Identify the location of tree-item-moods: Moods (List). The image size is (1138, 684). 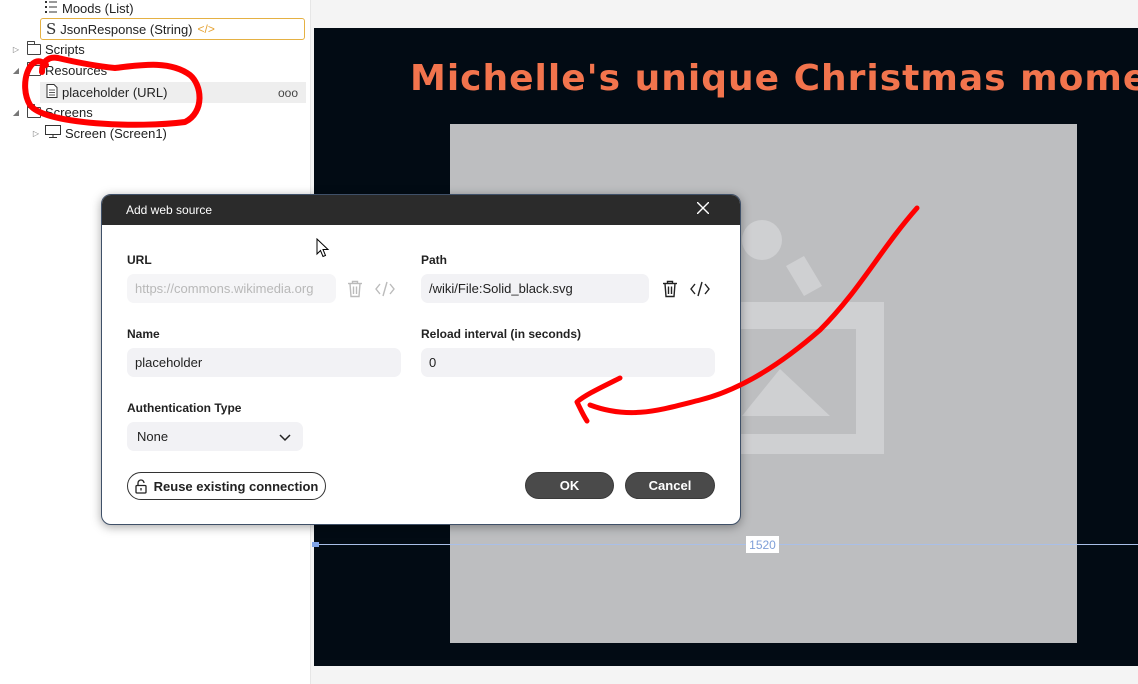
(89, 9).